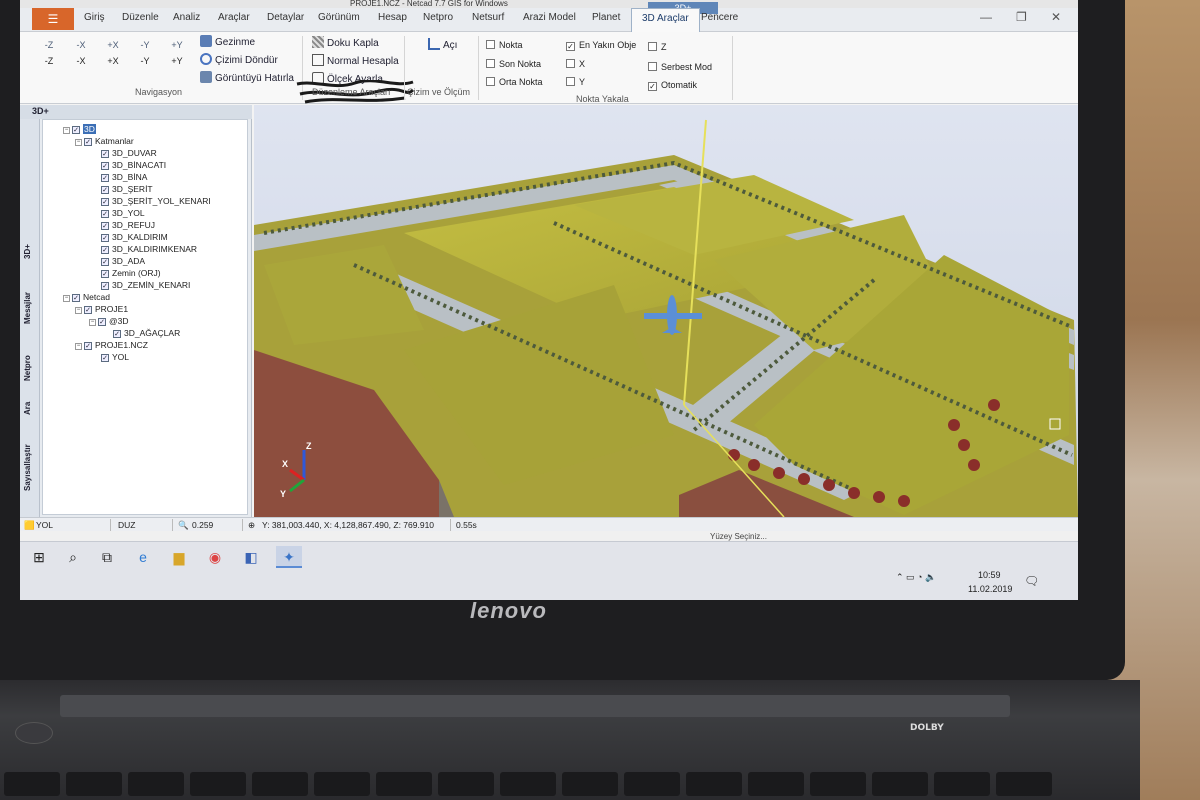 This screenshot has height=800, width=1200. Describe the element at coordinates (128, 225) in the screenshot. I see `tree-node: ✓ 3D_REFUJ` at that location.